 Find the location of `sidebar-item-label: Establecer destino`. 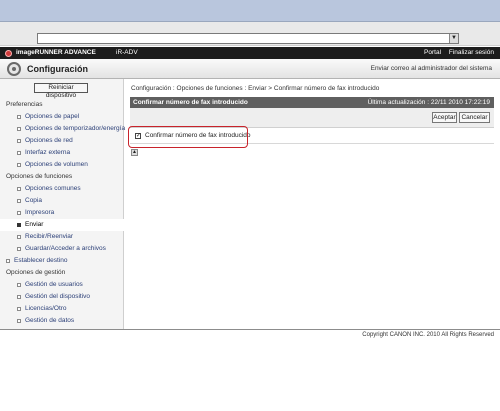

sidebar-item-label: Establecer destino is located at coordinates (41, 260).